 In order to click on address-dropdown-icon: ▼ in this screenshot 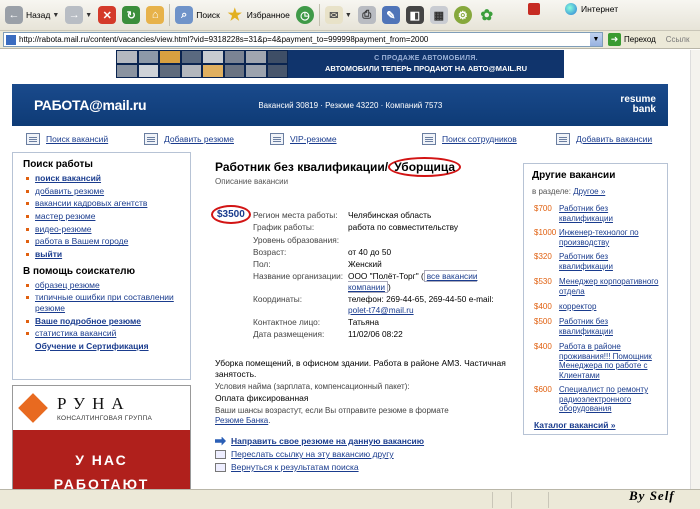, I will do `click(596, 39)`.